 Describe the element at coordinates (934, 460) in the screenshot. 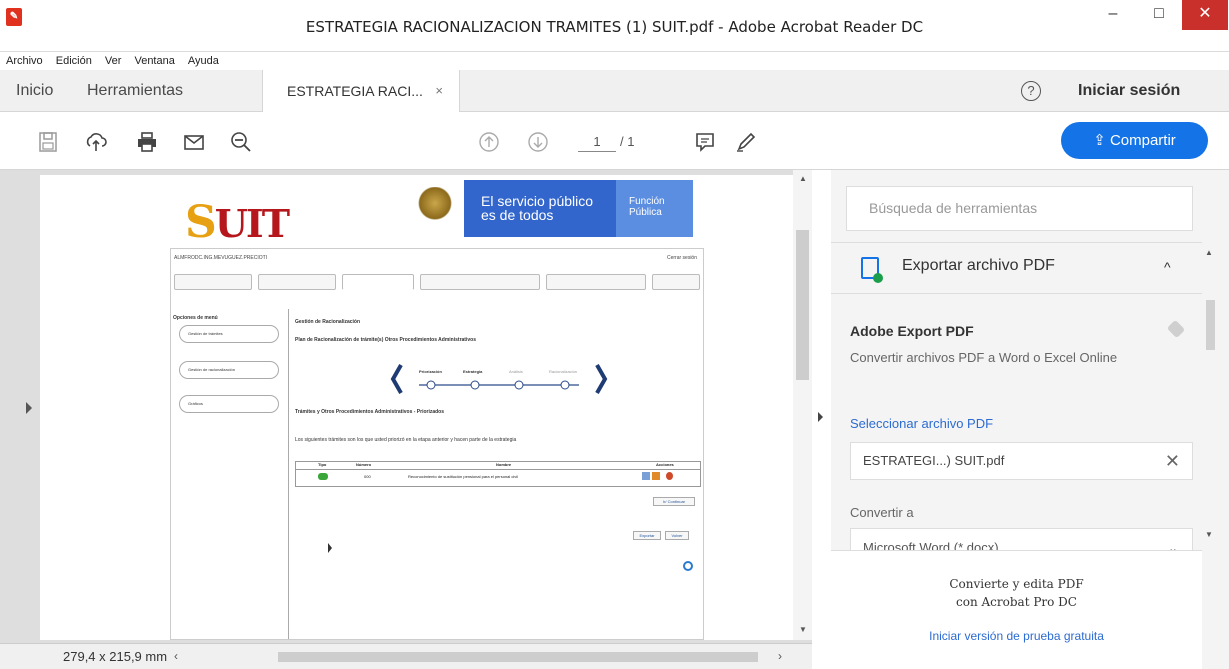

I see `selected-file-name: ESTRATEGI...) SUIT.pdf` at that location.